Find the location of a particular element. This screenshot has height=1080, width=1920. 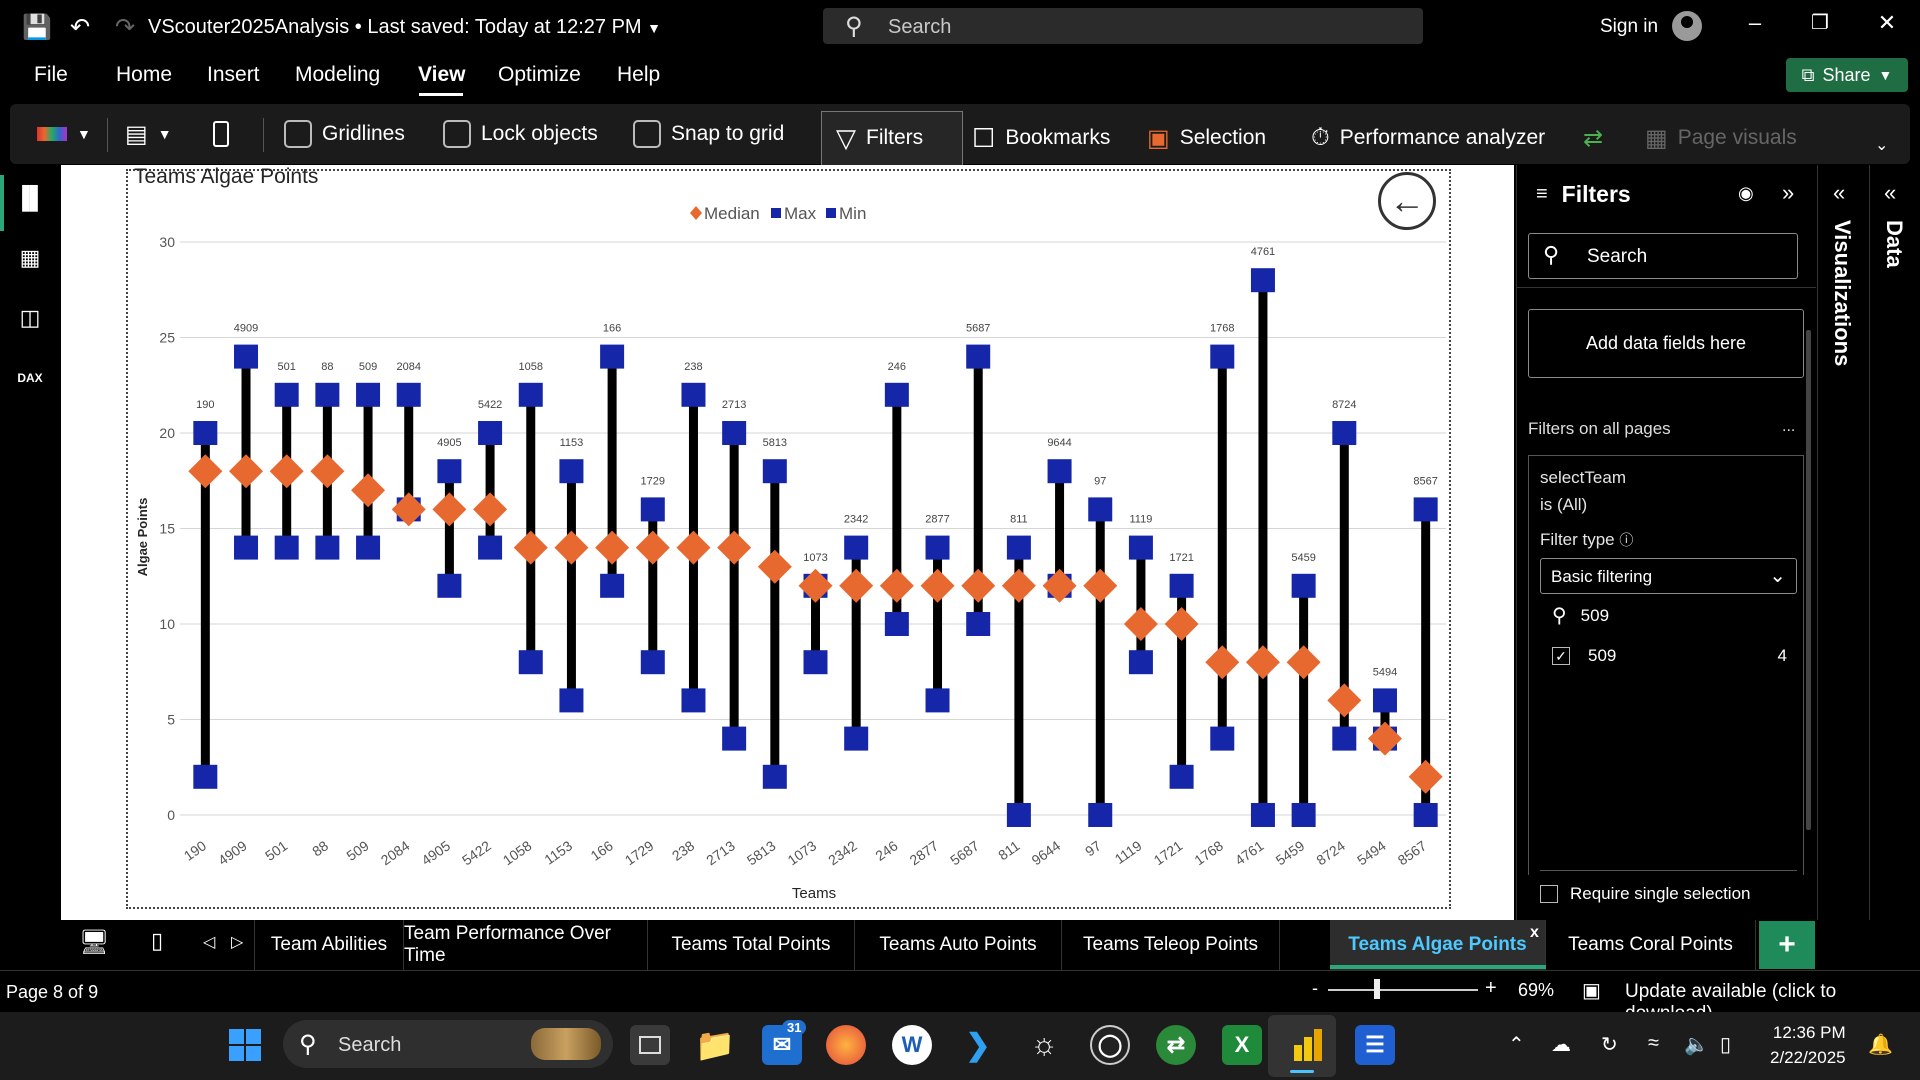

eye-icon: ◉ is located at coordinates (1746, 193).